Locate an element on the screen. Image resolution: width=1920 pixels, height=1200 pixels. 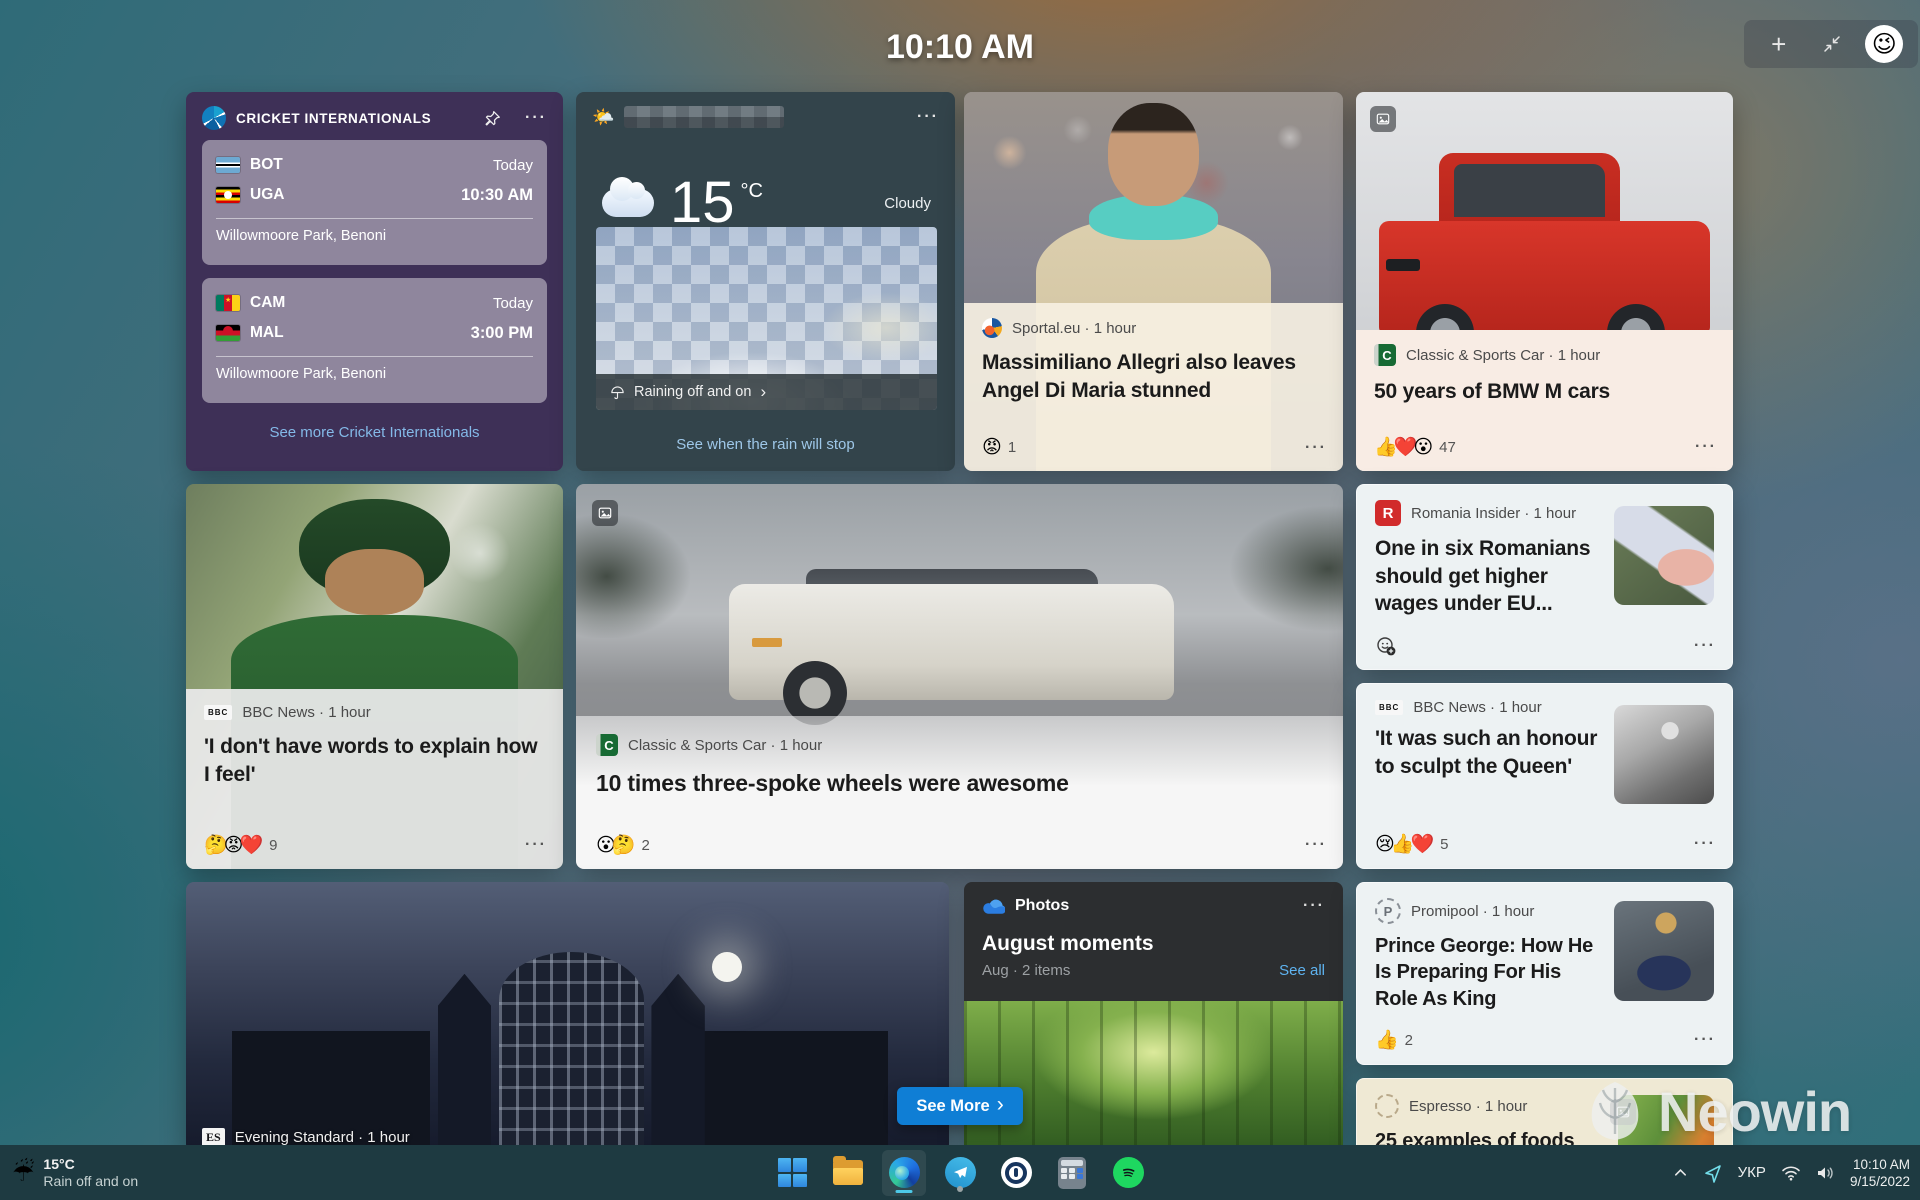
pin-icon is located at coordinates (492, 118).